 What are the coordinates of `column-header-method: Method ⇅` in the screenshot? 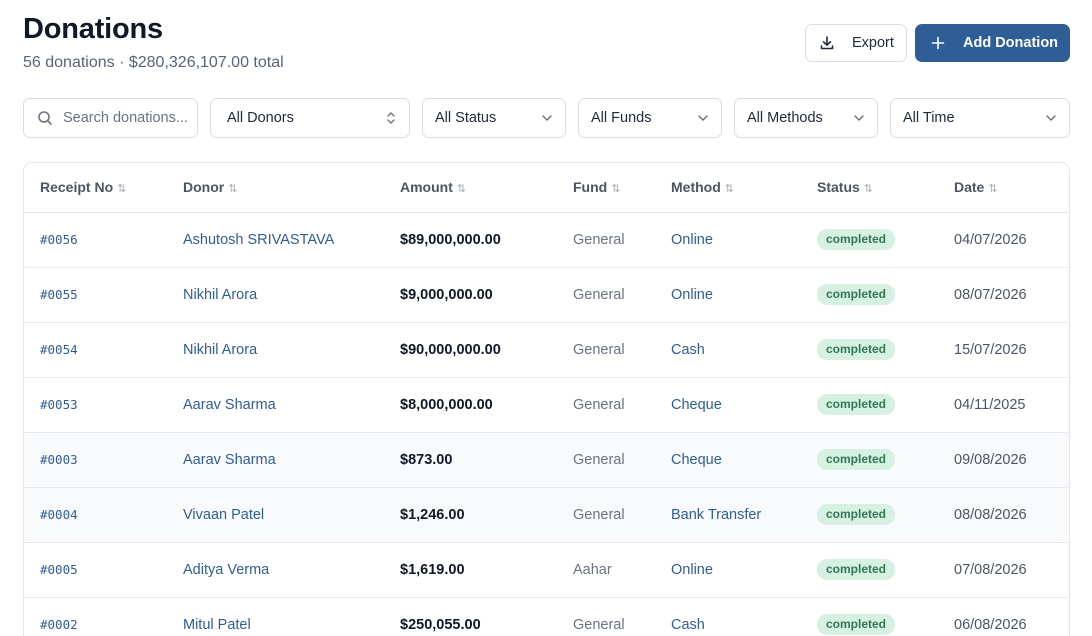 It's located at (728, 188).